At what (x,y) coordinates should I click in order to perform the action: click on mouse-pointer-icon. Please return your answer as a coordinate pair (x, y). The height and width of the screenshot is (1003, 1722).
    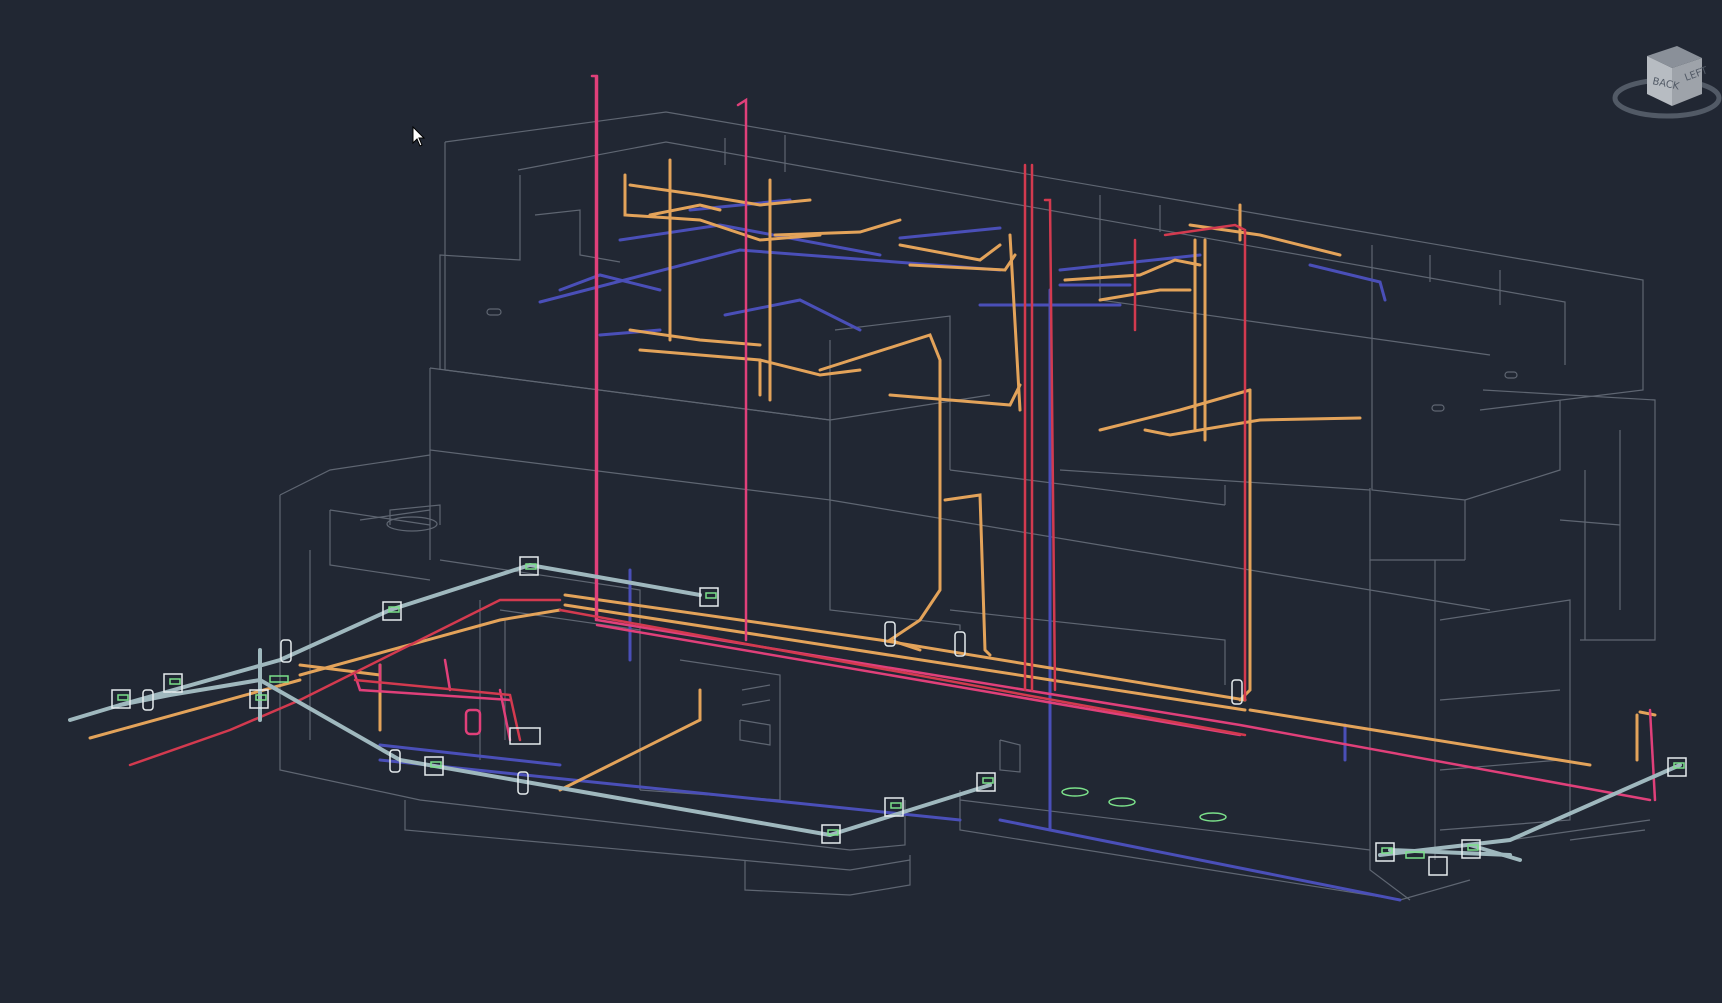
    Looking at the image, I should click on (419, 136).